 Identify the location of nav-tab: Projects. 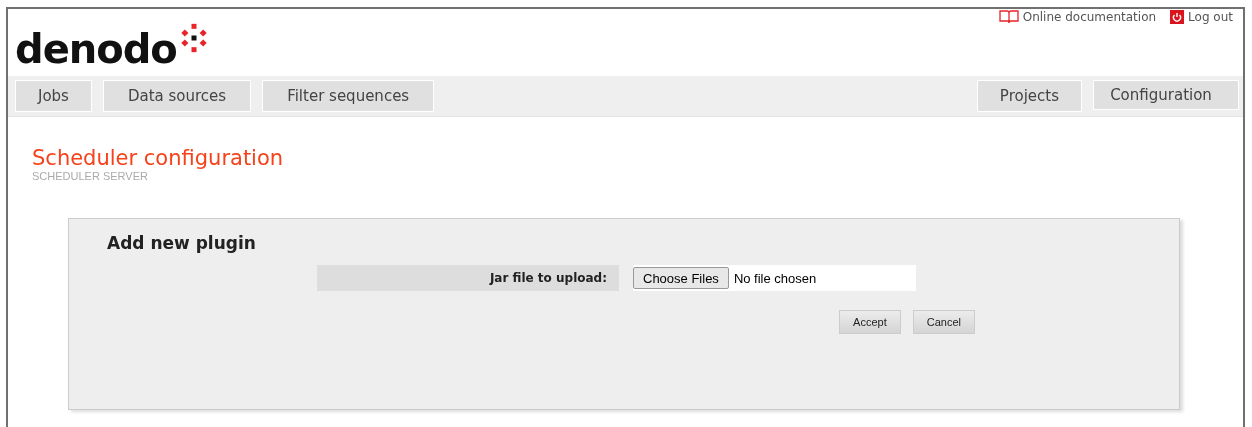
(1029, 96).